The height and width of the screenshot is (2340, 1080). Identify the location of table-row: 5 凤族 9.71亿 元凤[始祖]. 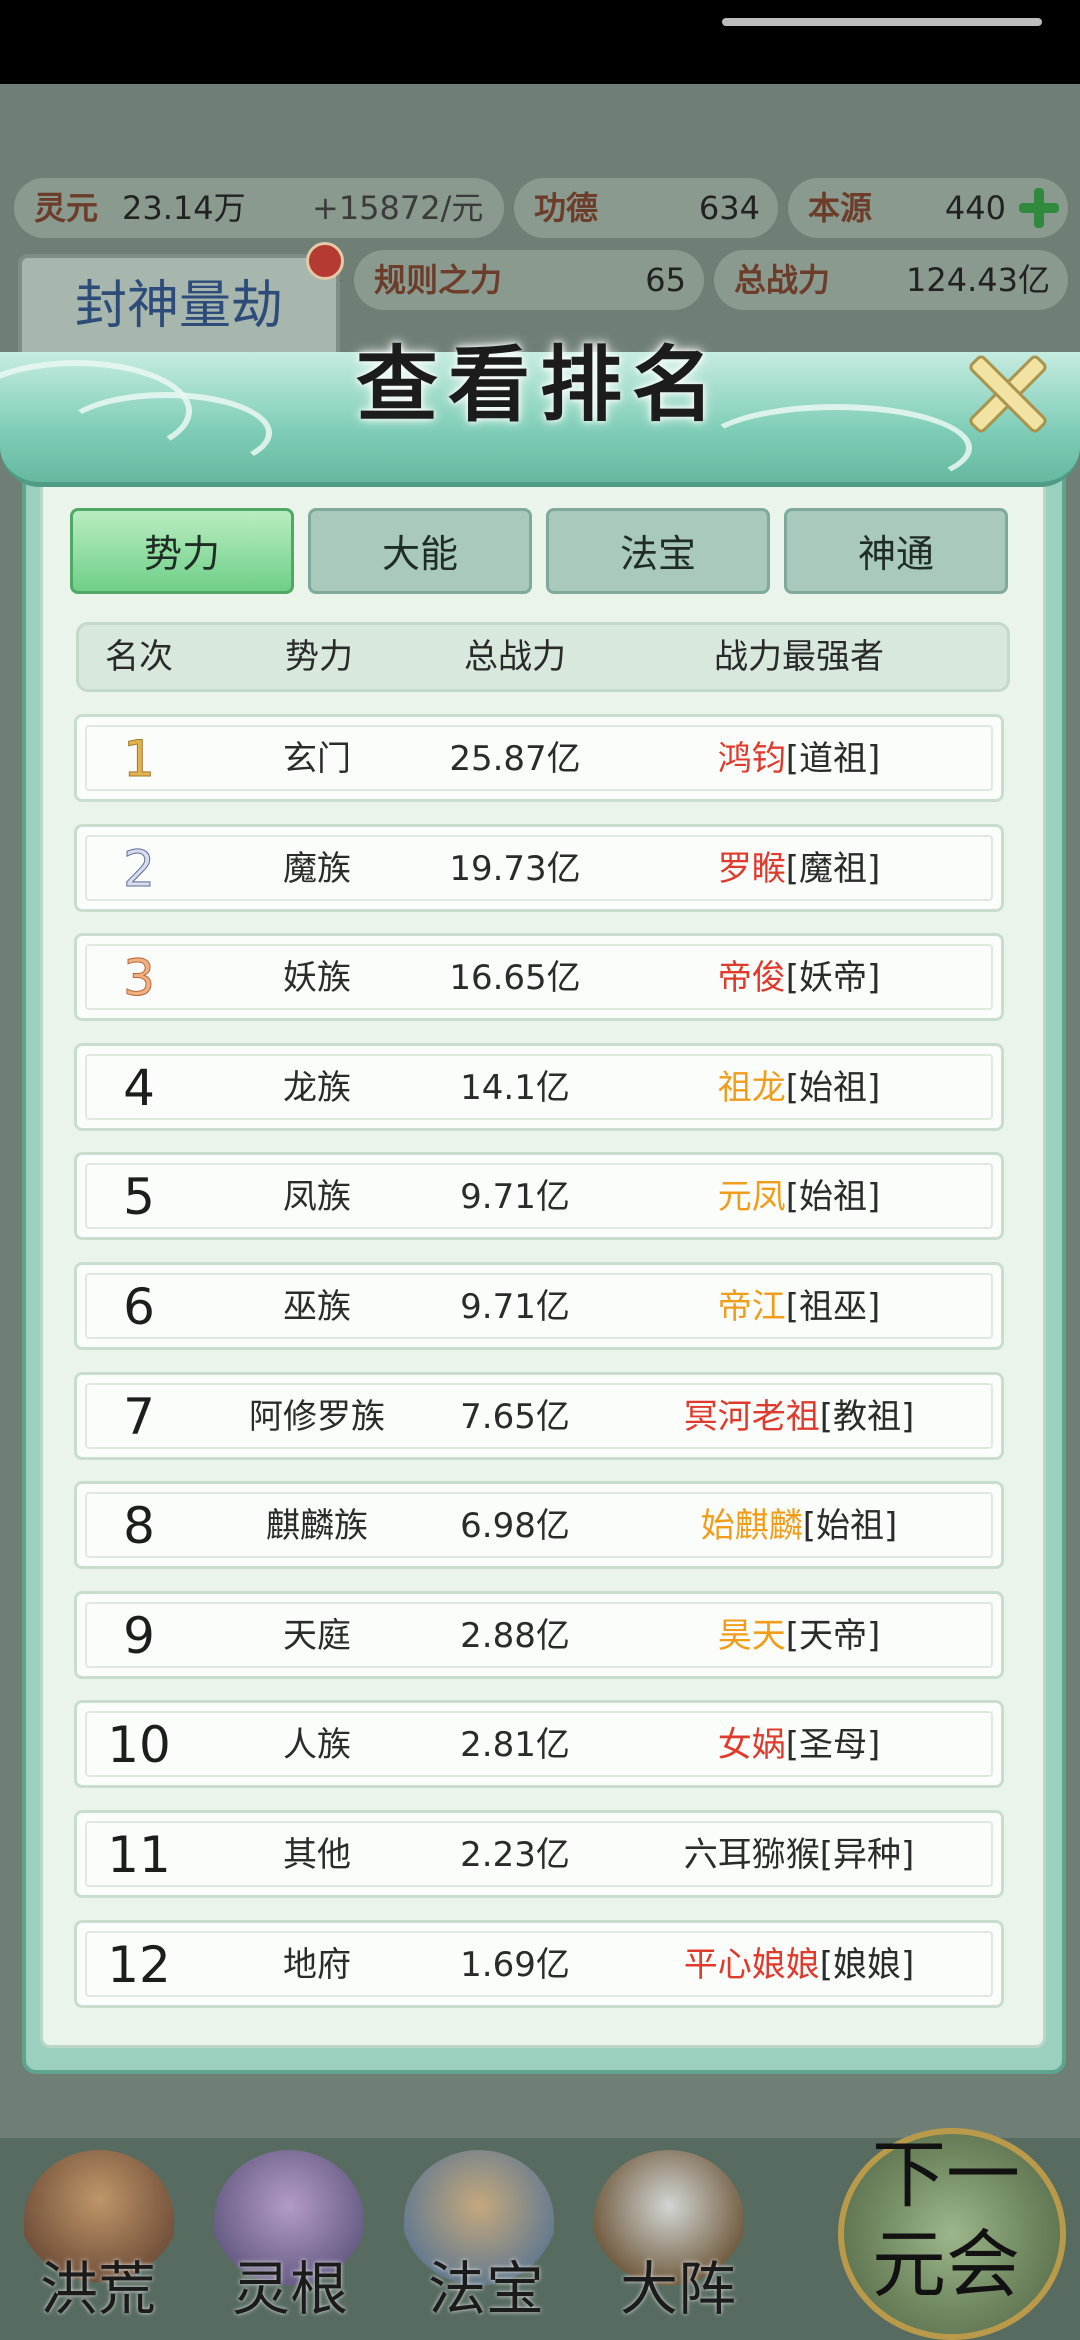
(539, 1196).